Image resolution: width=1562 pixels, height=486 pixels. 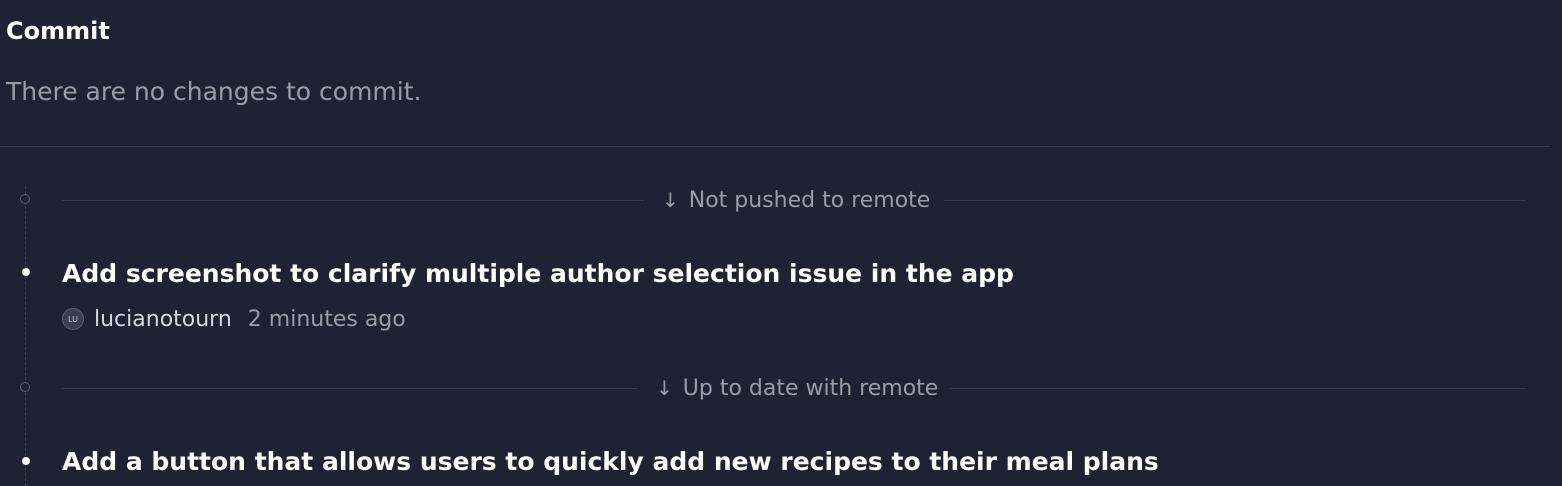 I want to click on section-label-up-to-date: ↓ Up to date with remote, so click(x=797, y=388).